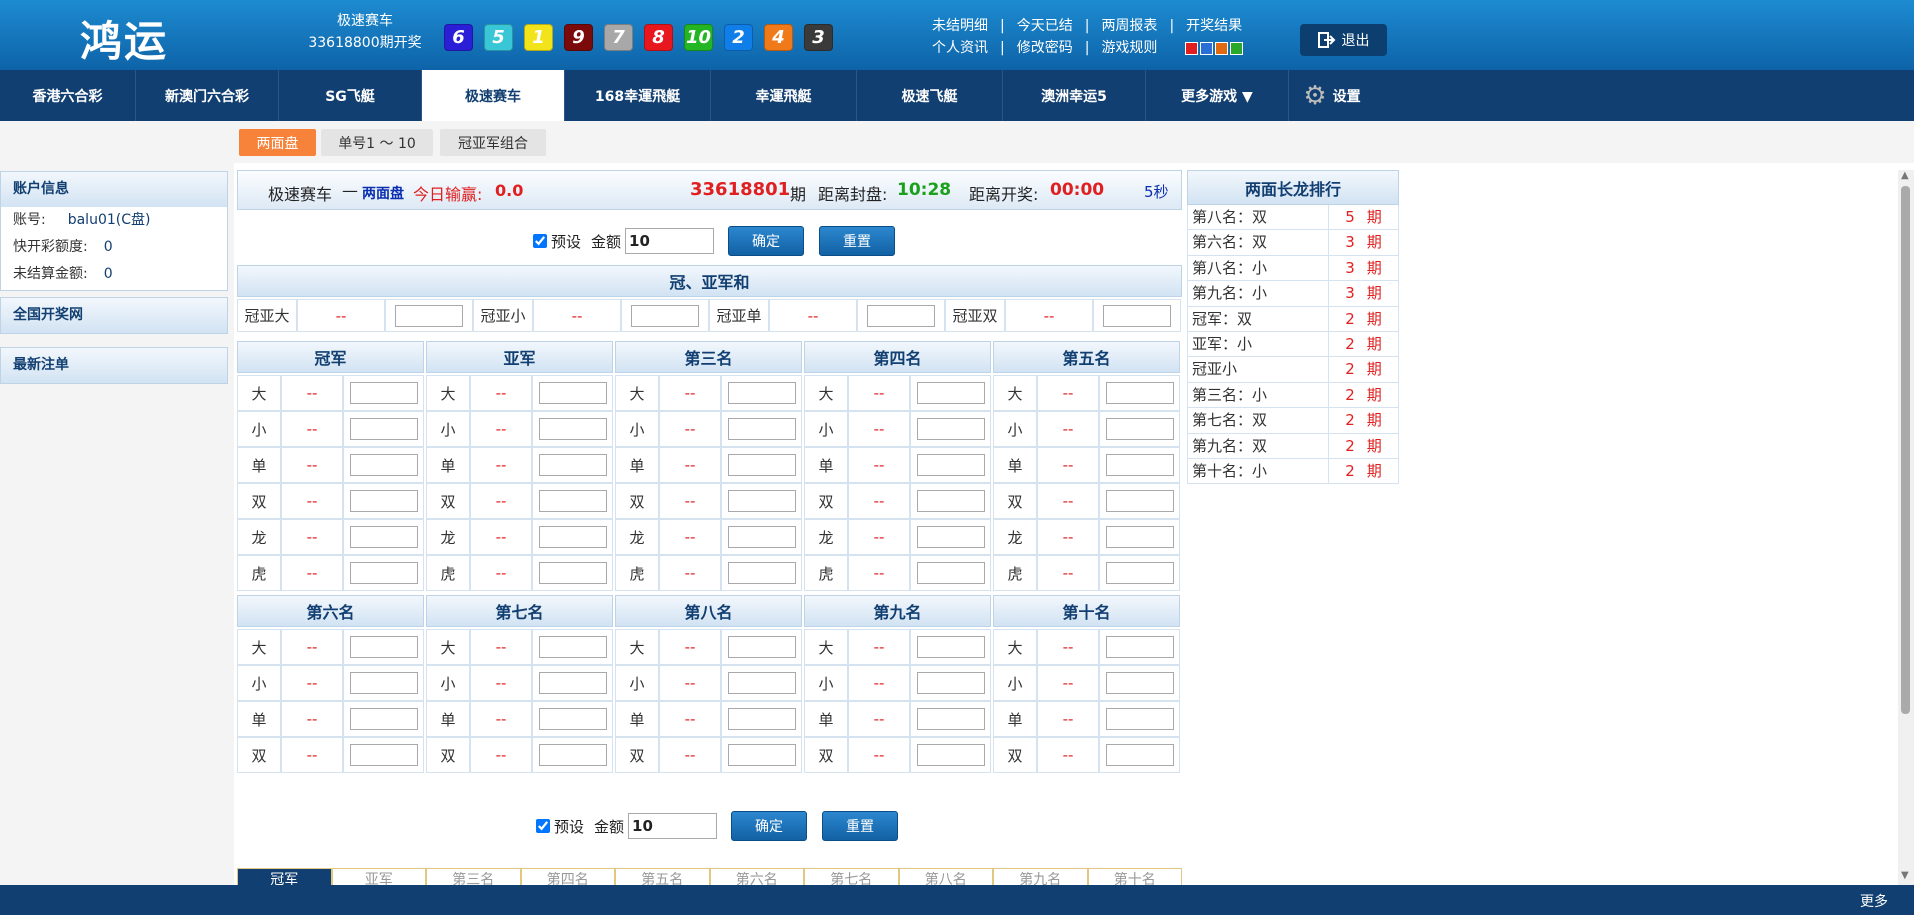  I want to click on nav-item-game: 极速赛车, so click(493, 95).